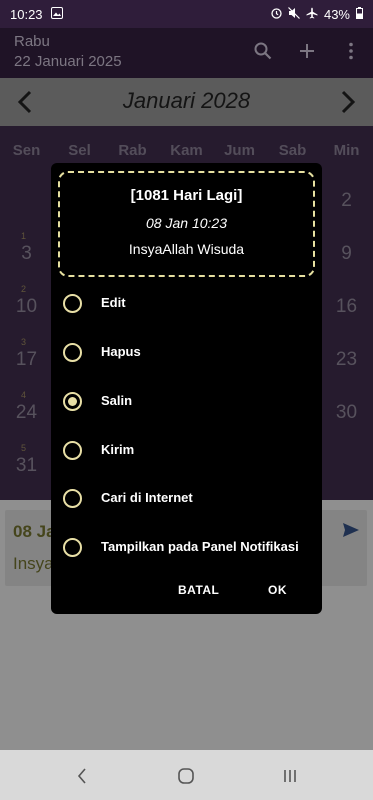 The width and height of the screenshot is (373, 800). What do you see at coordinates (118, 449) in the screenshot?
I see `option-label: Kirim` at bounding box center [118, 449].